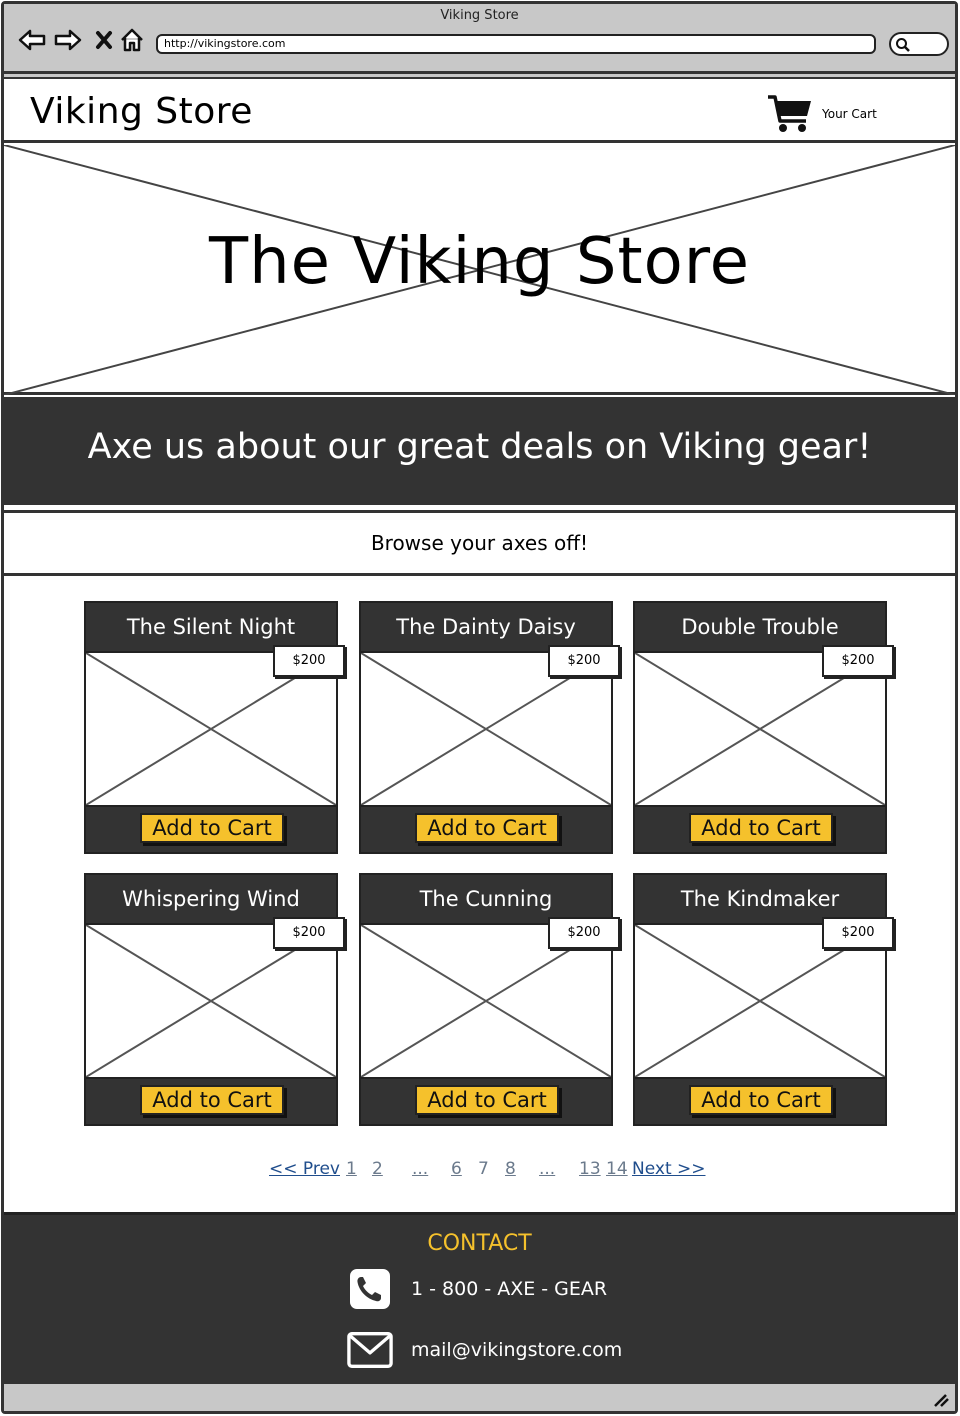  I want to click on browser-search-field, so click(919, 44).